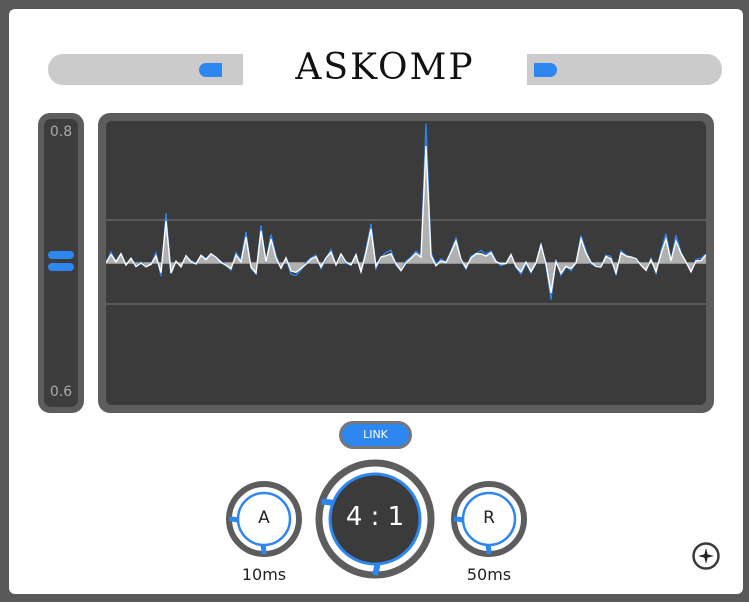 The image size is (749, 602). What do you see at coordinates (210, 70) in the screenshot?
I see `input-gain-thumb` at bounding box center [210, 70].